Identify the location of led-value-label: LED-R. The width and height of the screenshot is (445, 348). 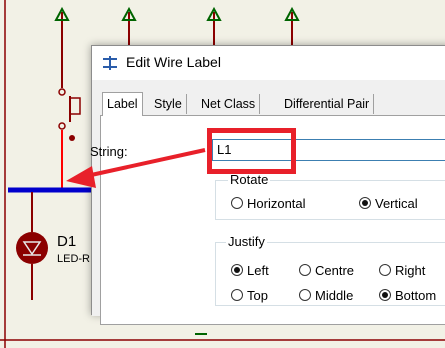
(73, 259).